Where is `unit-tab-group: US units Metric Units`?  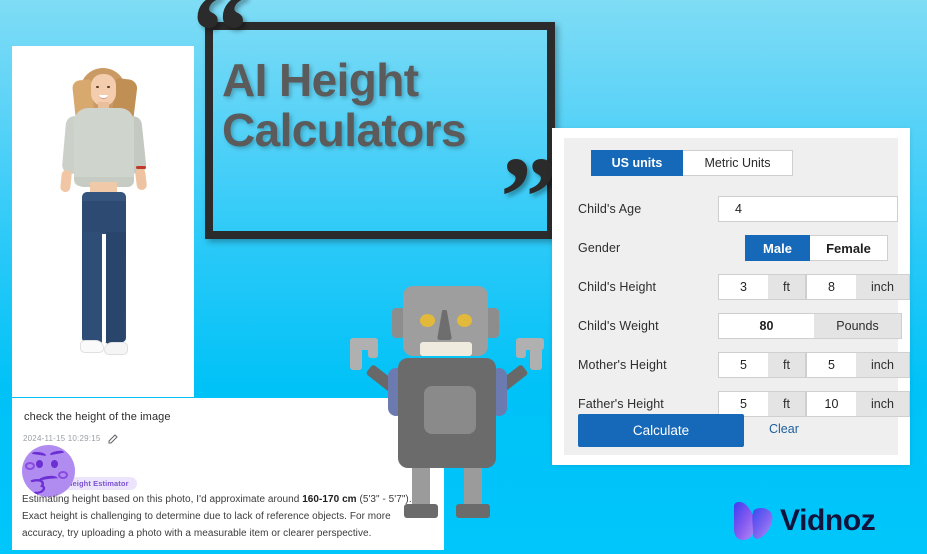
unit-tab-group: US units Metric Units is located at coordinates (737, 163).